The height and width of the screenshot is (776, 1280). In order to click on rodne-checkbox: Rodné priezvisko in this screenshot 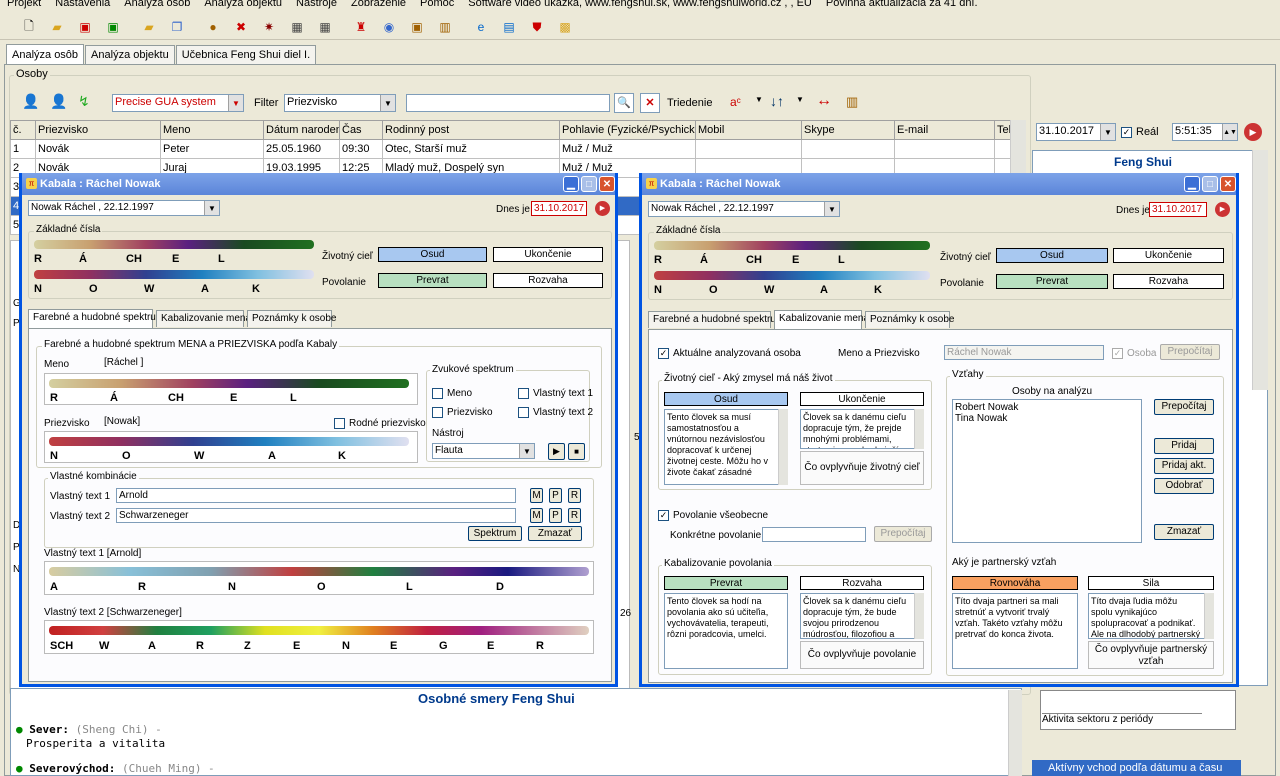, I will do `click(380, 423)`.